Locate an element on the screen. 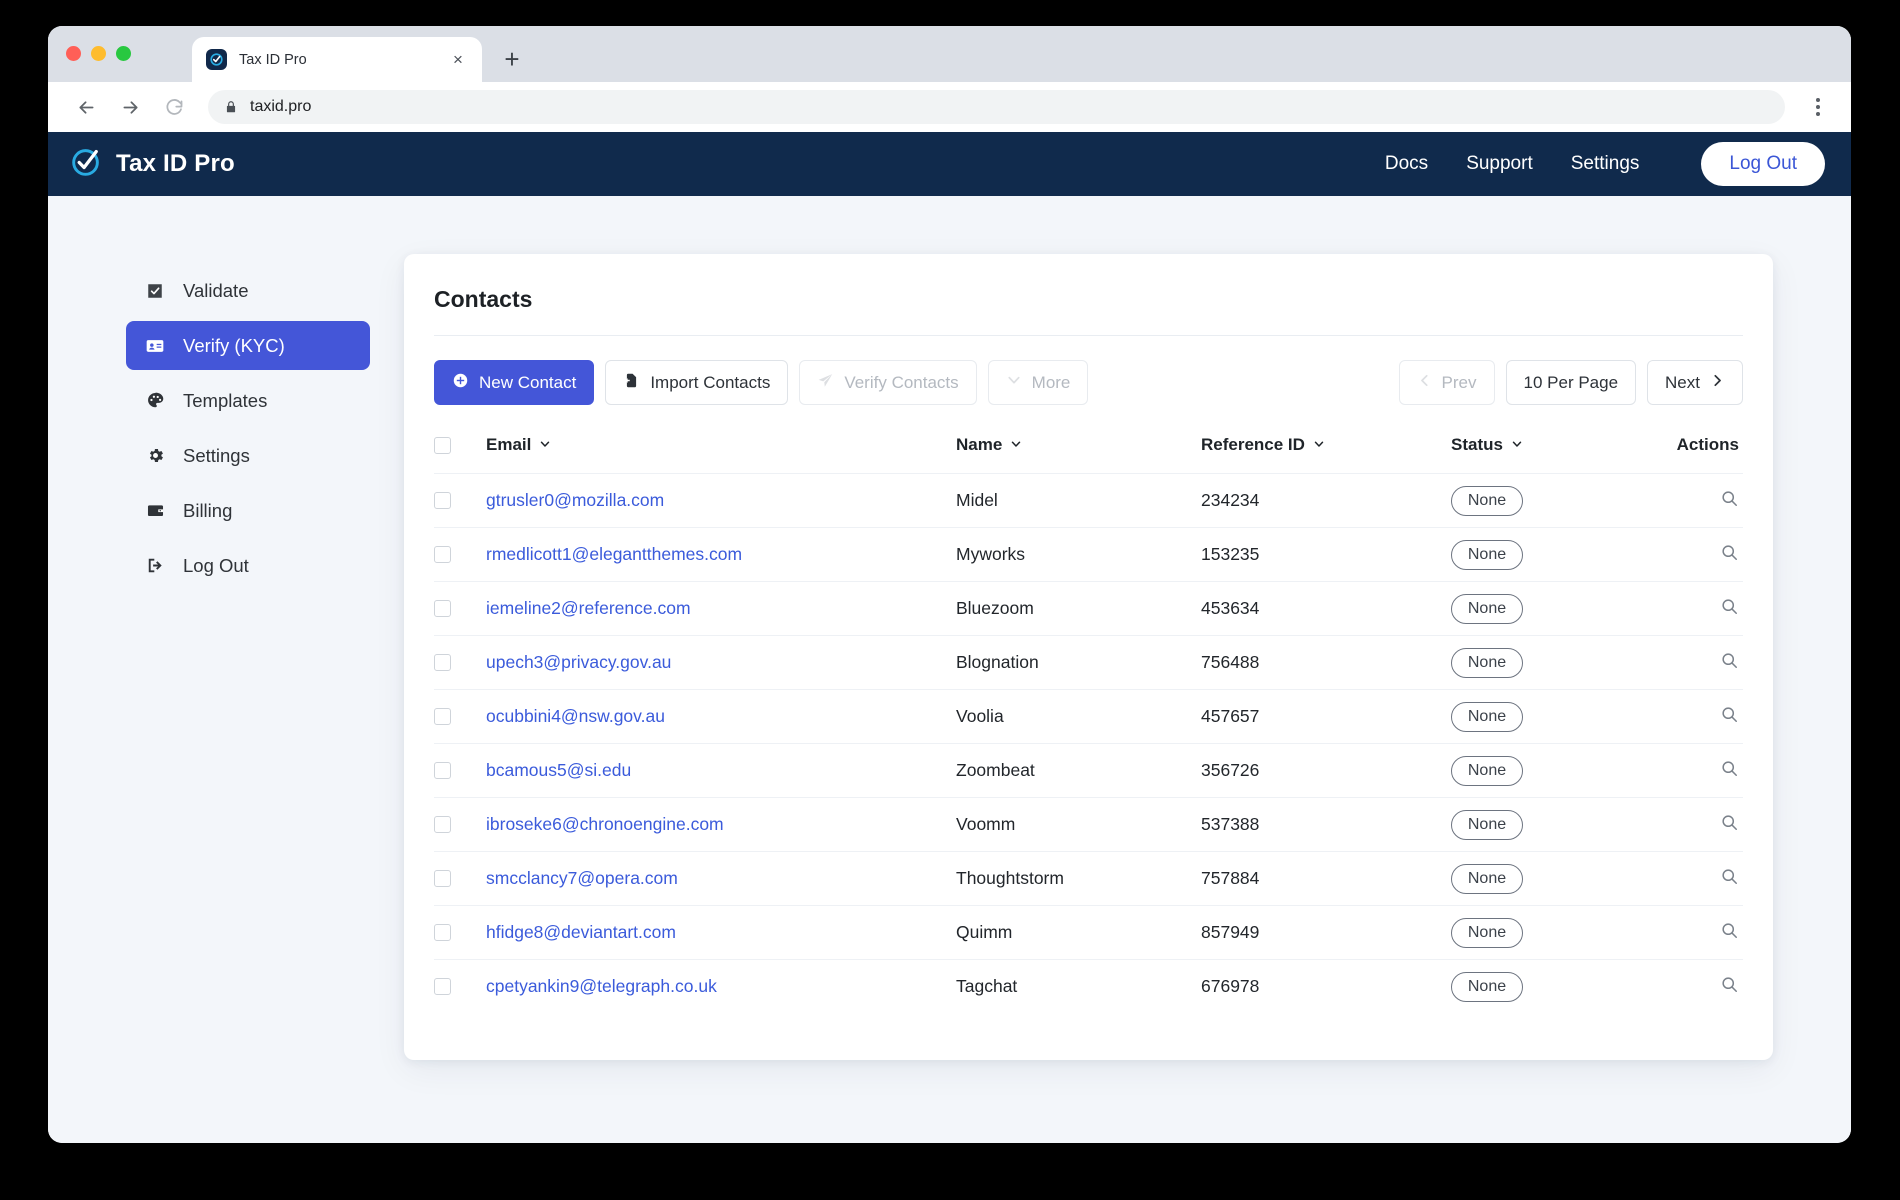 This screenshot has height=1200, width=1900. status-badge: None is located at coordinates (1487, 824).